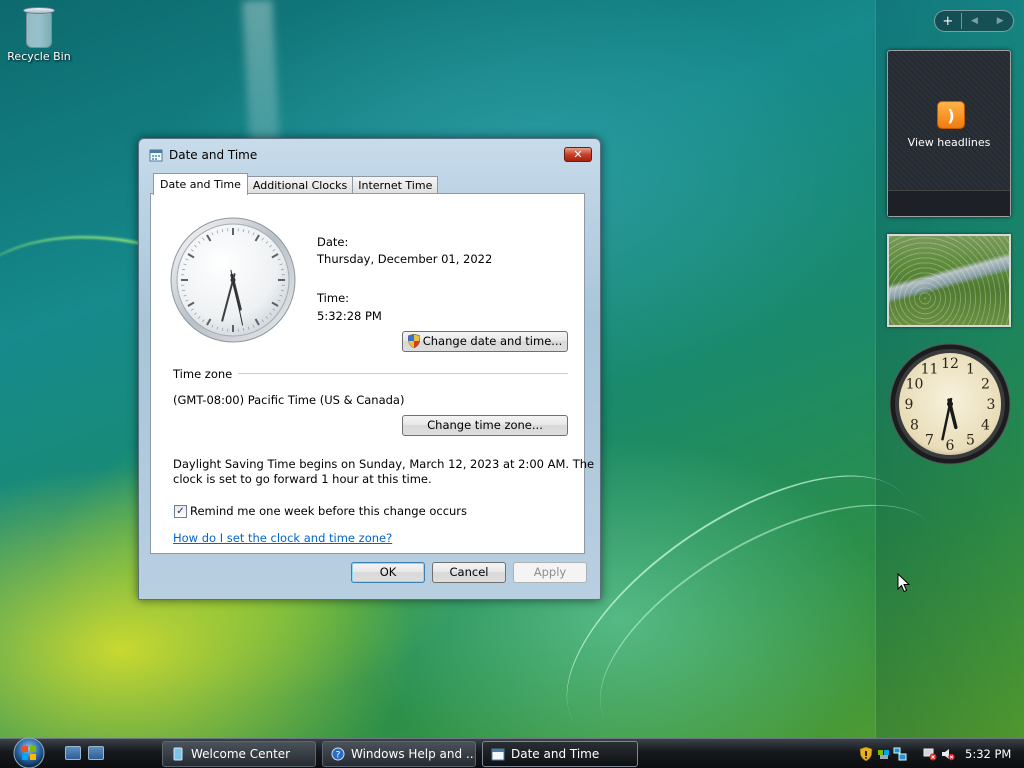  I want to click on task-label: Welcome Center, so click(241, 754).